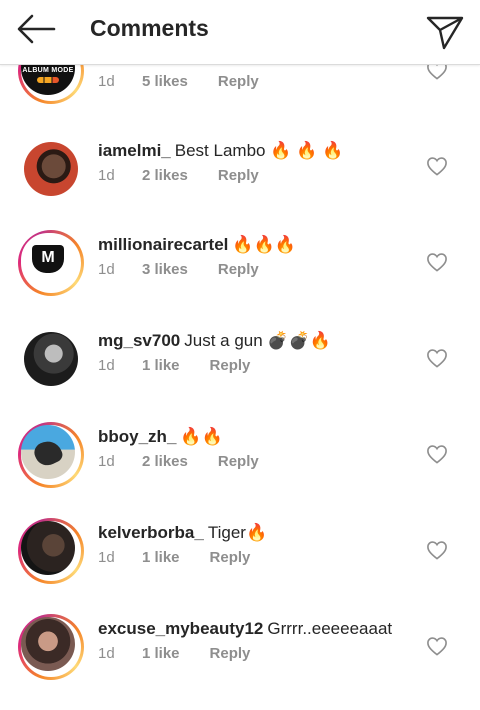 This screenshot has width=480, height=710. I want to click on comment-row: M millionairecartel 🔥🔥🔥 1d 3 likes Reply, so click(240, 278).